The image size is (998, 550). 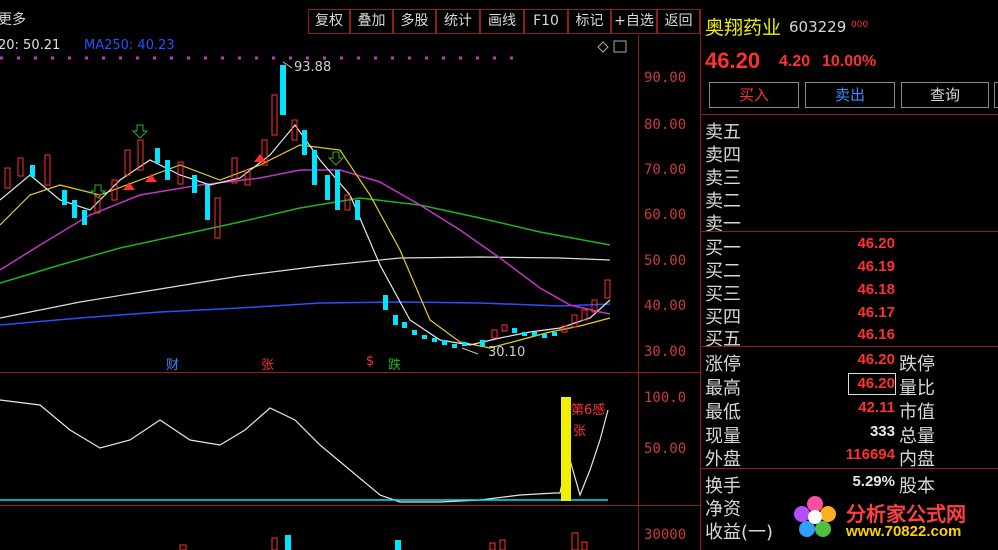 What do you see at coordinates (507, 352) in the screenshot?
I see `low-price-label: 30.10` at bounding box center [507, 352].